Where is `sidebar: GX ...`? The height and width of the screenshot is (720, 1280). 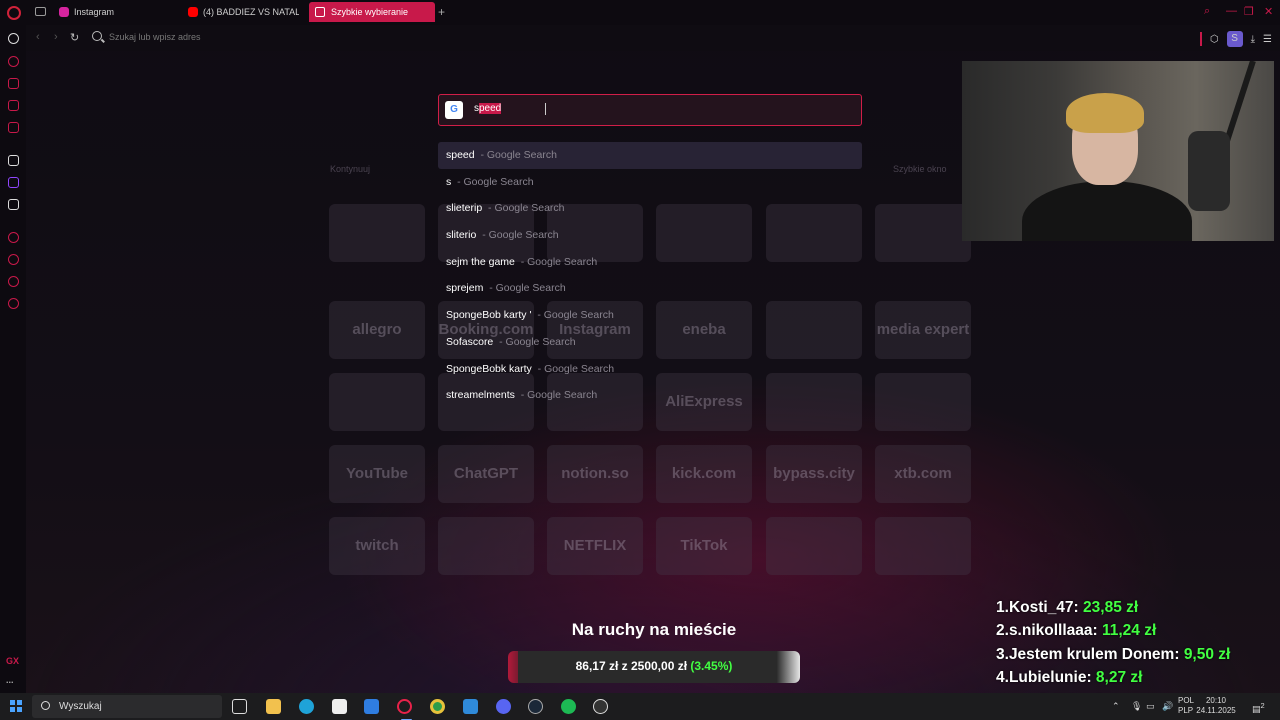 sidebar: GX ... is located at coordinates (13, 359).